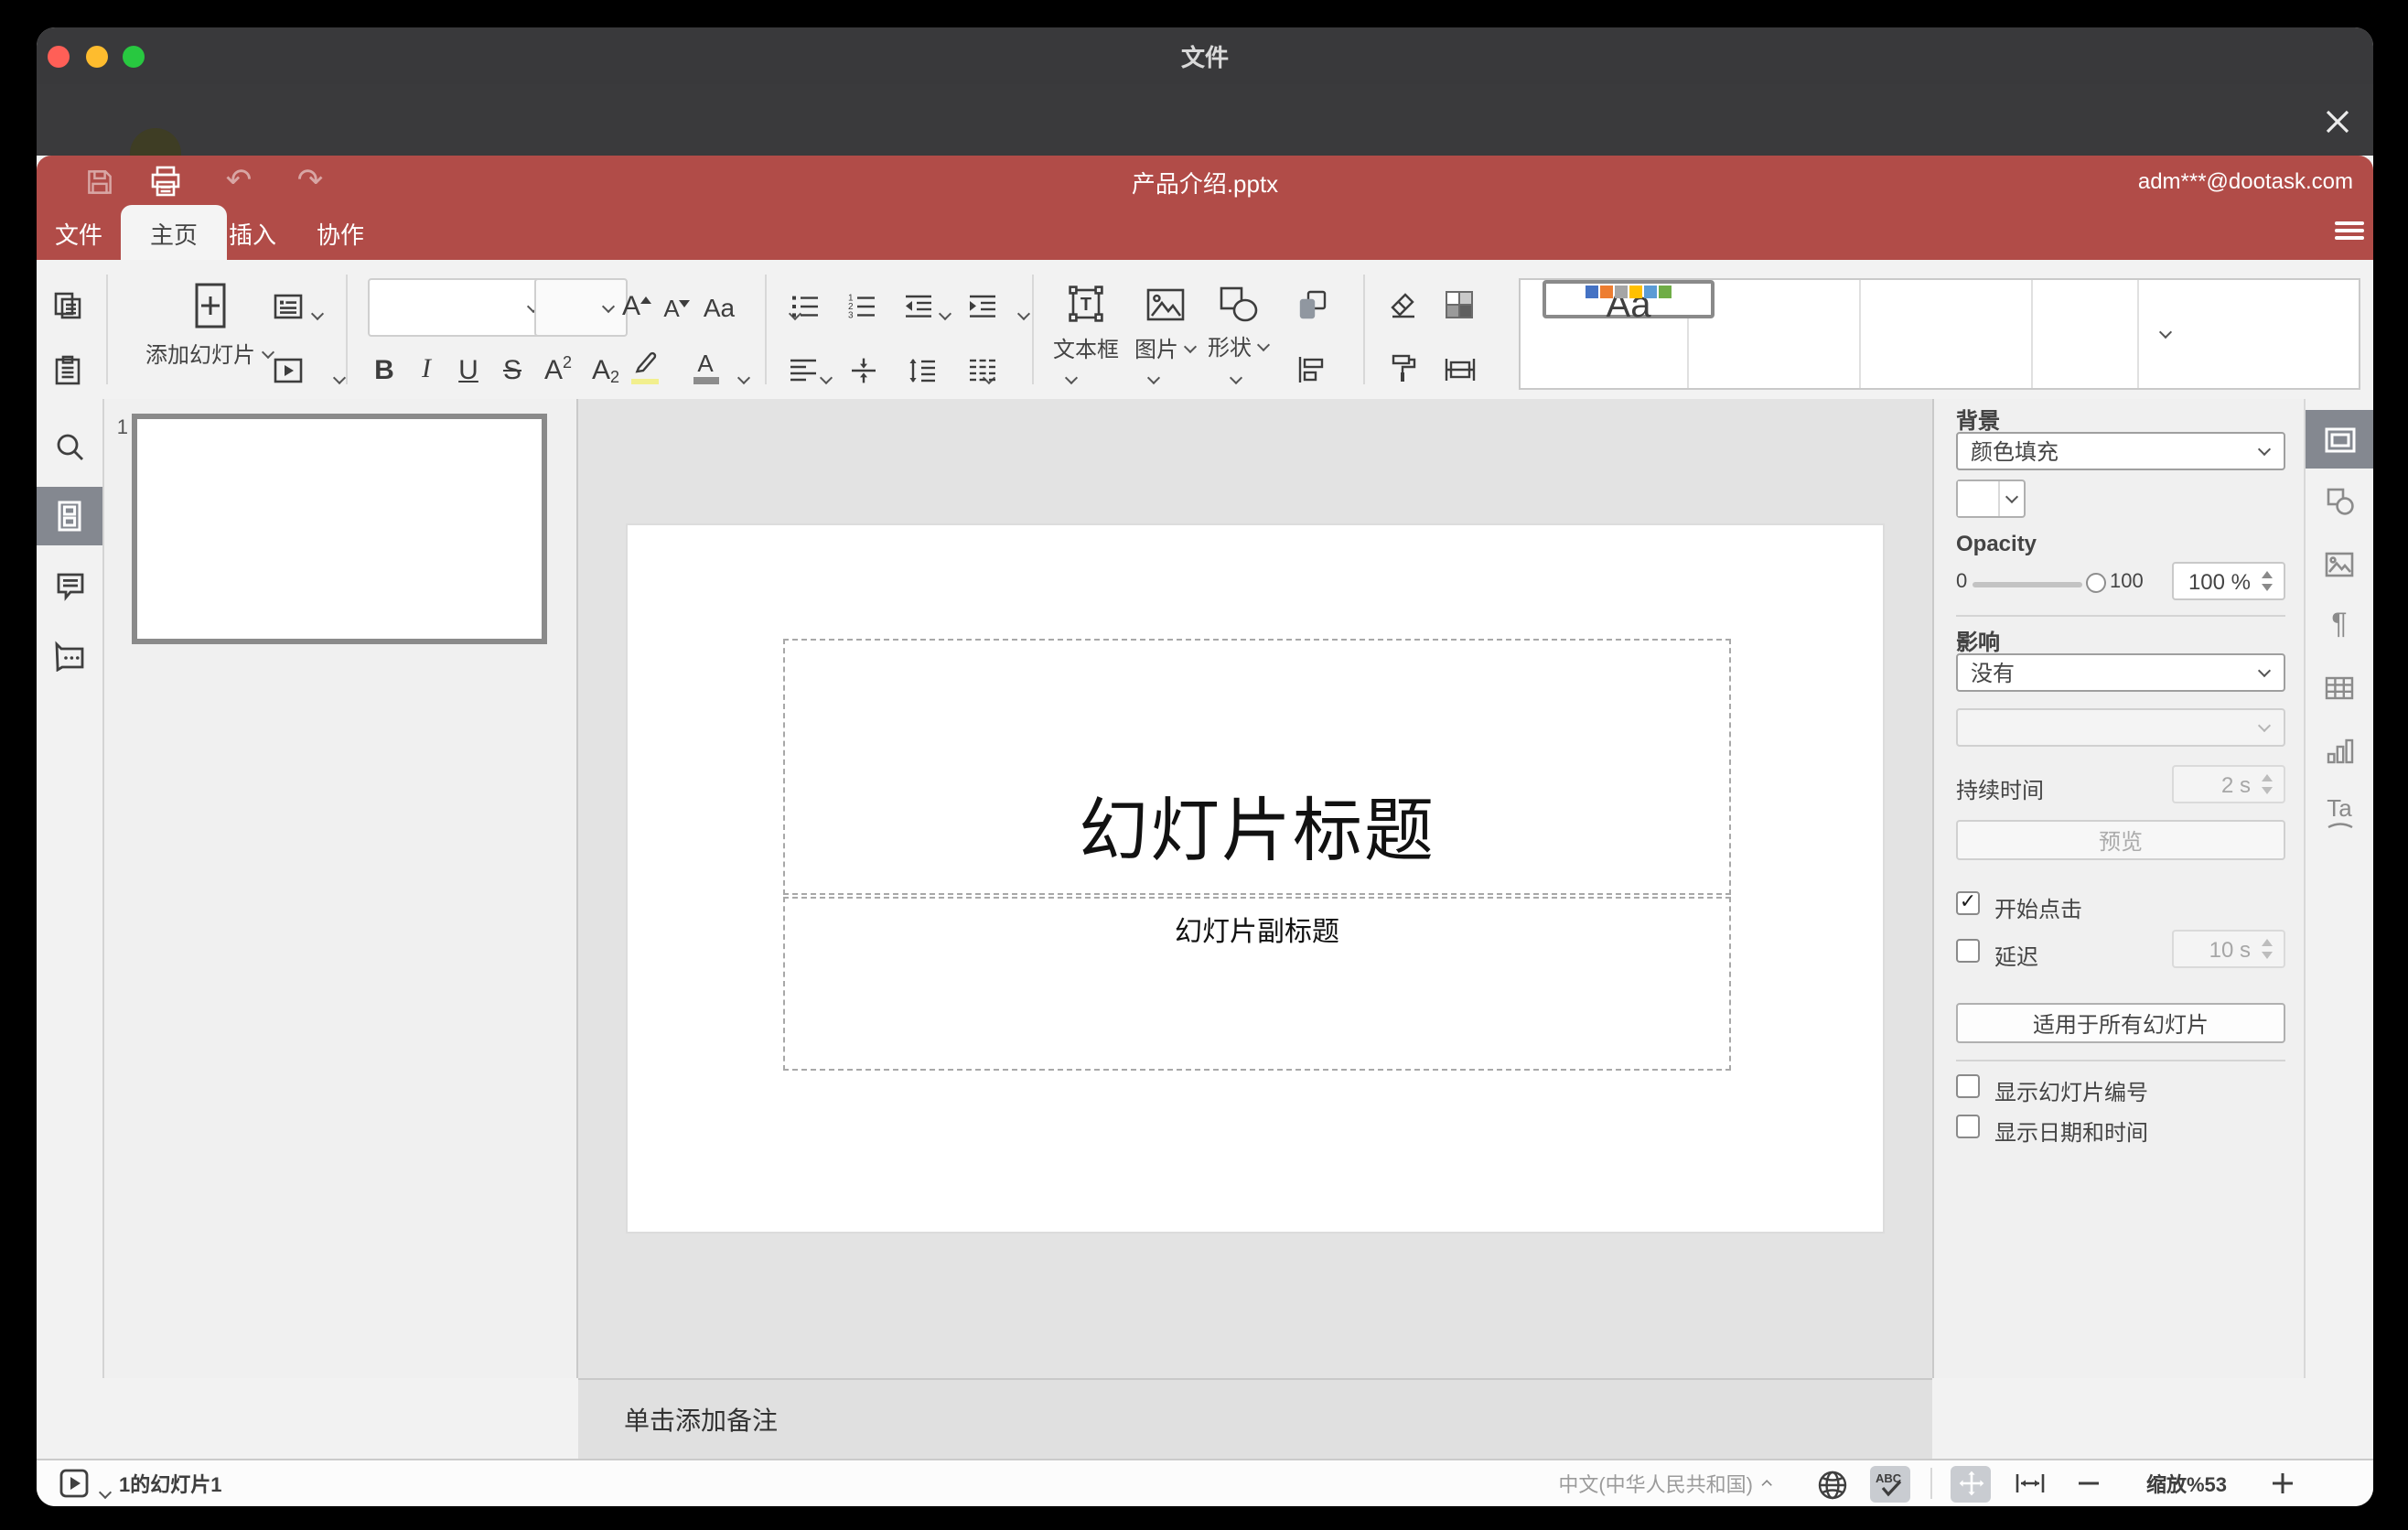 The height and width of the screenshot is (1530, 2408). I want to click on add-slide-button: 添加幻灯片, so click(210, 331).